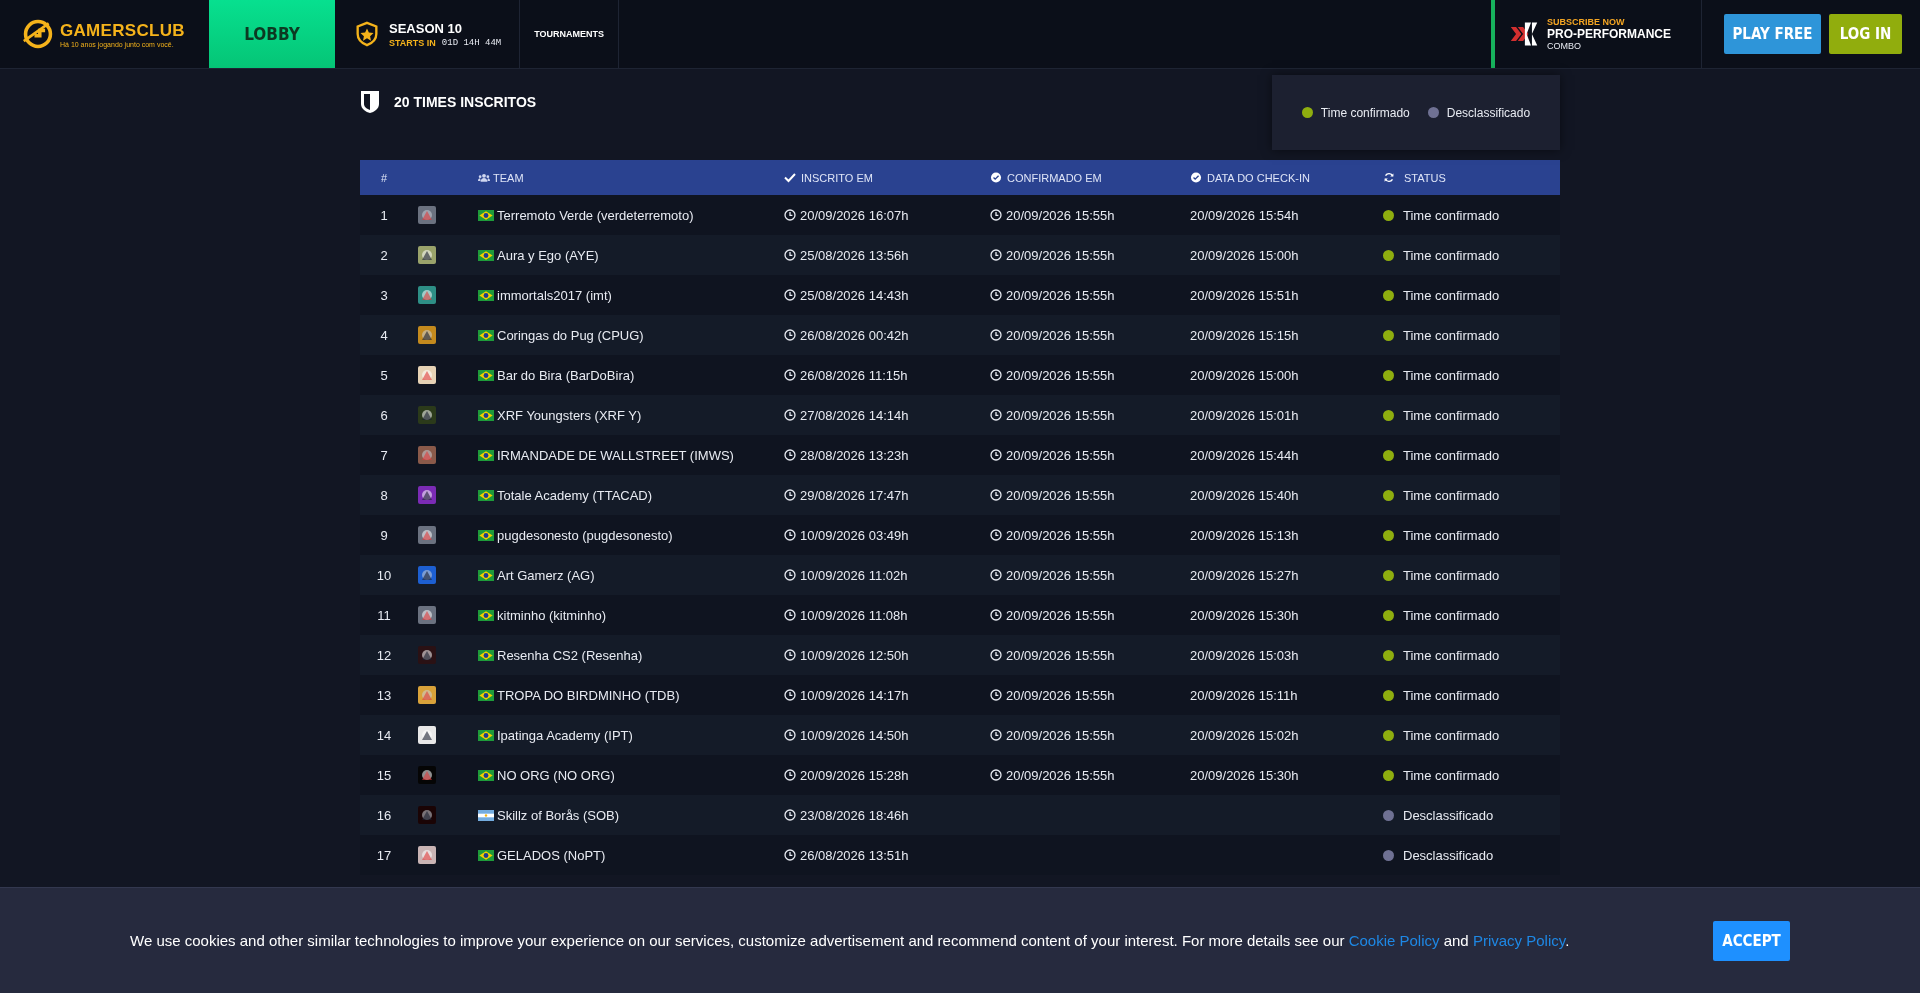  What do you see at coordinates (465, 102) in the screenshot?
I see `section-title: 20 TIMES INSCRITOS` at bounding box center [465, 102].